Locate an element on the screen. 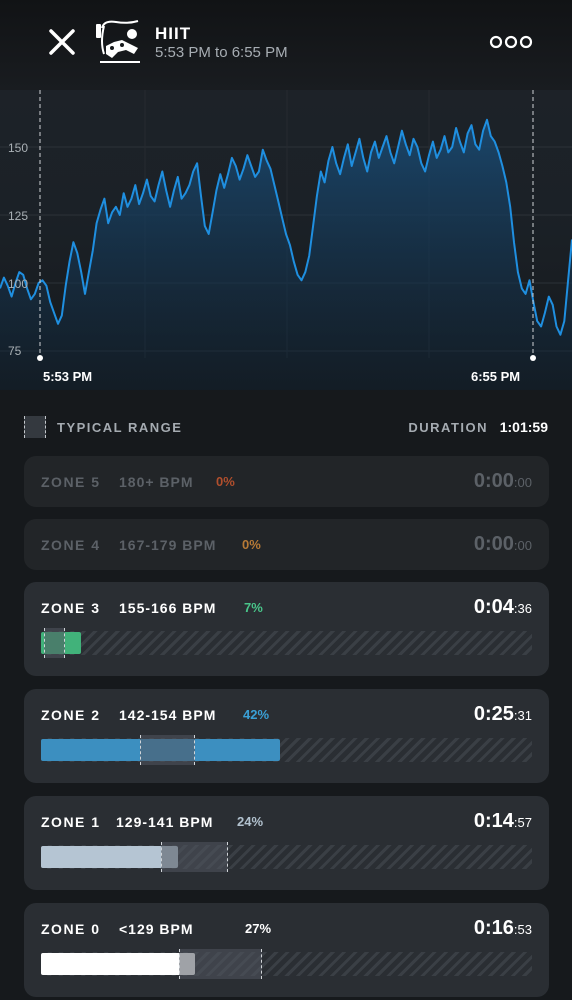  zone-bpm-range: 167-179 BPM is located at coordinates (168, 545).